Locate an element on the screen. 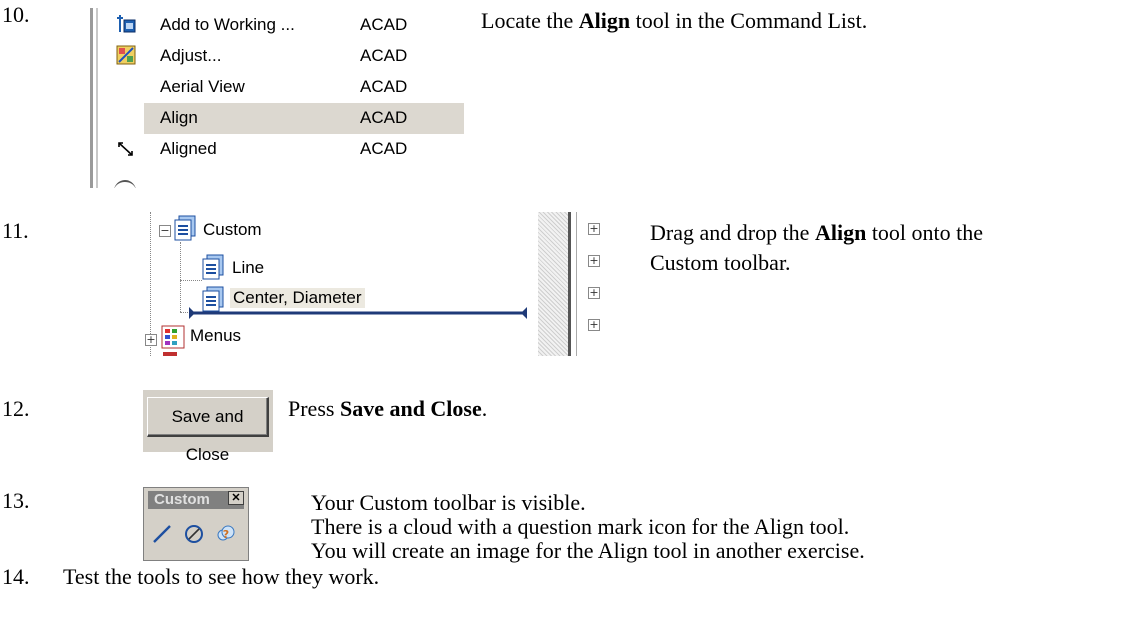 The height and width of the screenshot is (624, 1138). panel-divider is located at coordinates (569, 284).